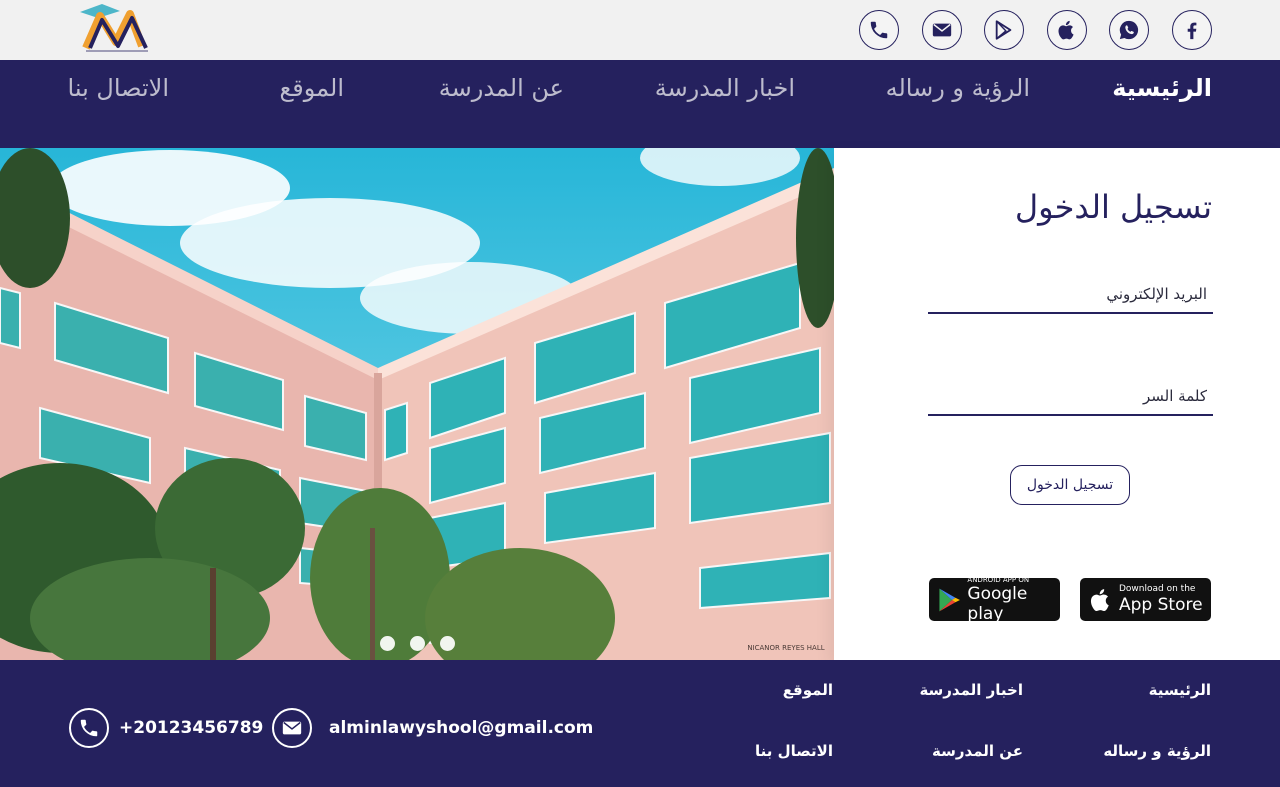  I want to click on google-play-logo-icon, so click(949, 599).